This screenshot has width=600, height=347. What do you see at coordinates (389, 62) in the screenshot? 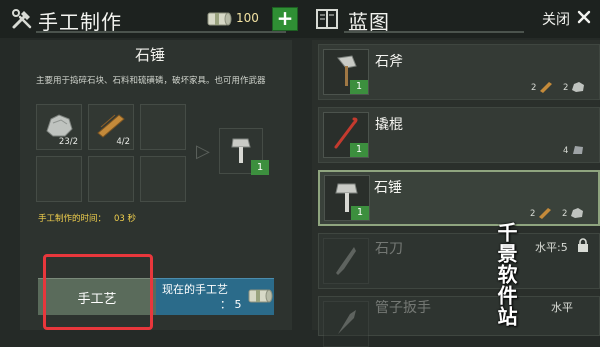
I see `blueprint-name: 石斧` at bounding box center [389, 62].